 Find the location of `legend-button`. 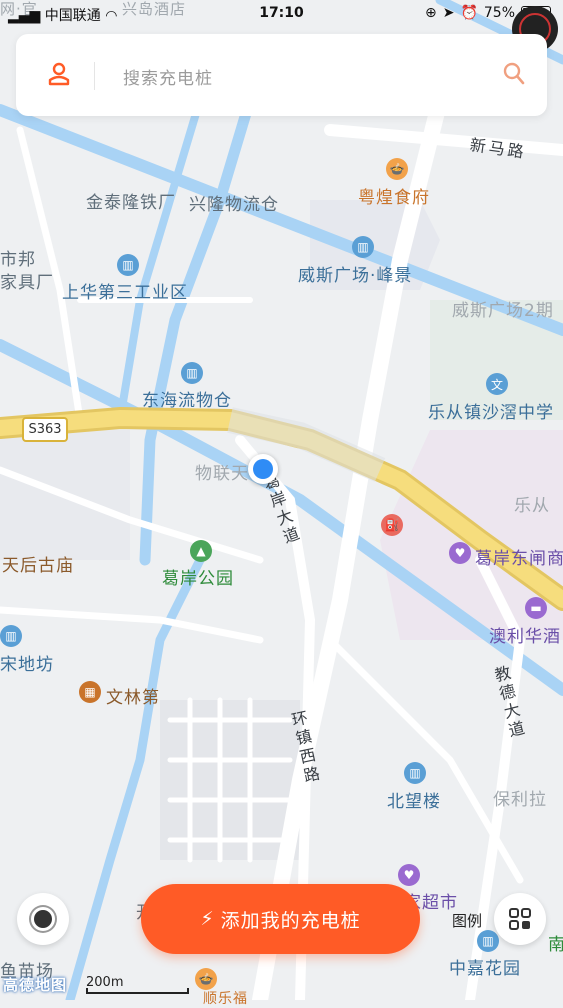

legend-button is located at coordinates (520, 919).